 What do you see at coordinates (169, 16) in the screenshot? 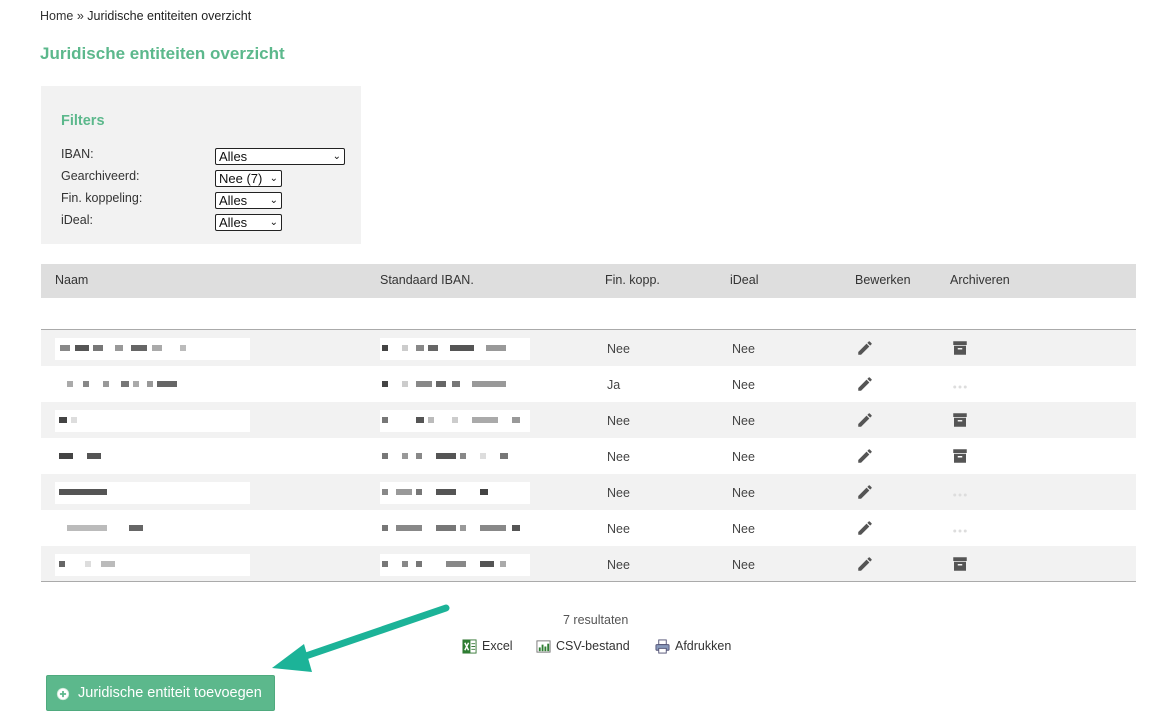
I see `breadcrumb-current: Juridische entiteiten overzicht` at bounding box center [169, 16].